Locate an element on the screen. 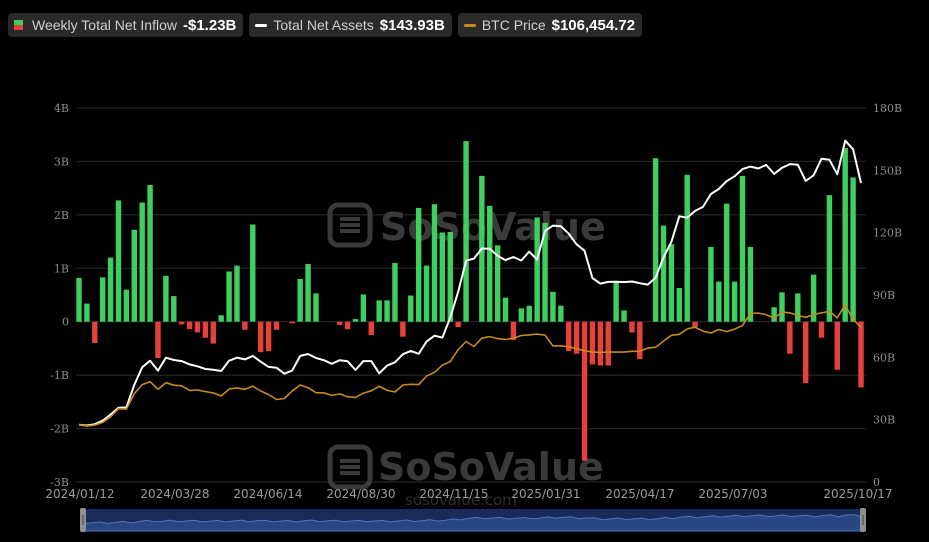 This screenshot has height=542, width=929. left-axis-labels: 4B3B2B1B0-1B-2B-3B is located at coordinates (59, 295).